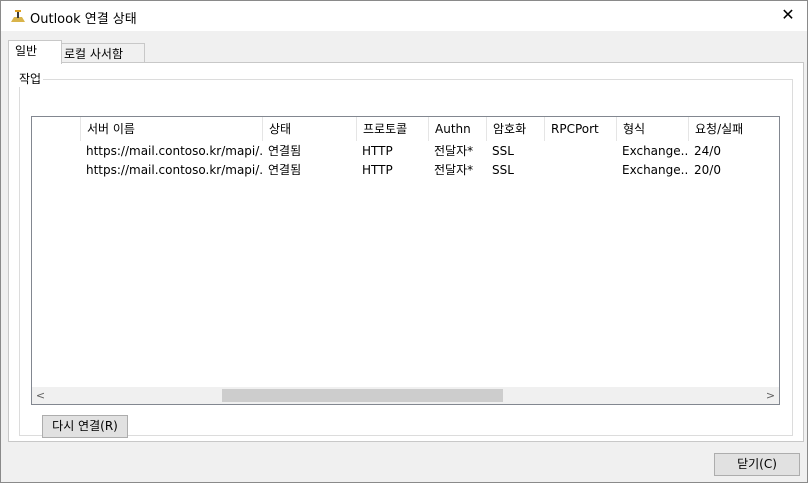 Image resolution: width=808 pixels, height=483 pixels. What do you see at coordinates (56, 129) in the screenshot?
I see `column-header-blank` at bounding box center [56, 129].